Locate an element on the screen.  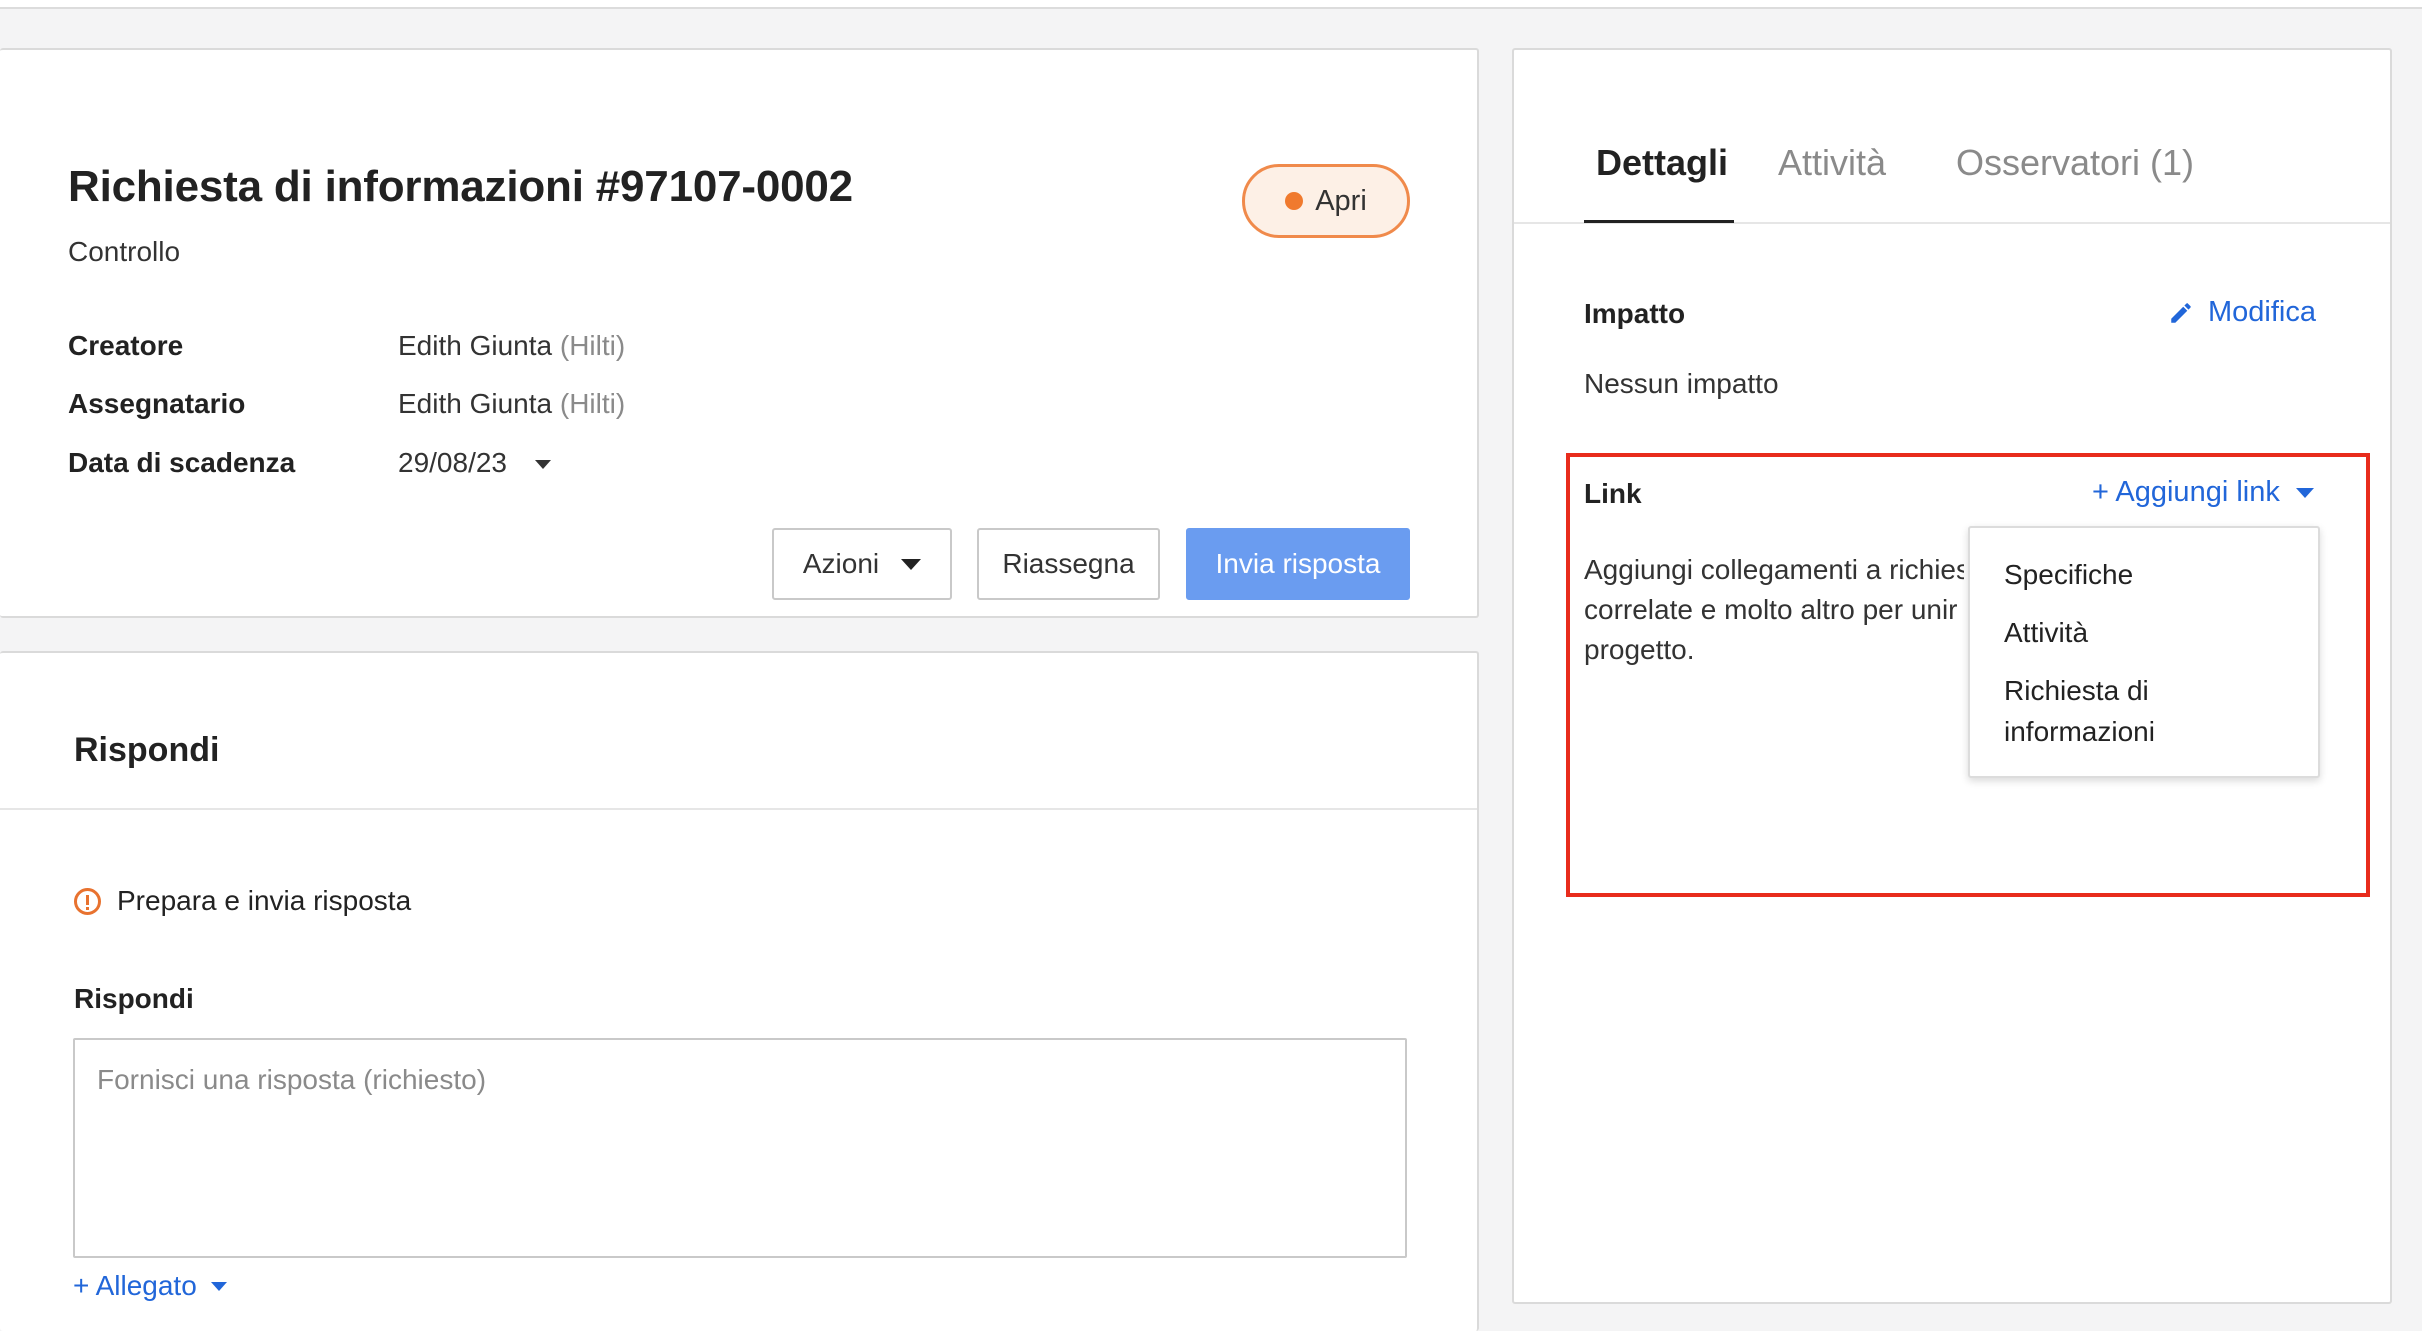
status-label: Apri is located at coordinates (1341, 200).